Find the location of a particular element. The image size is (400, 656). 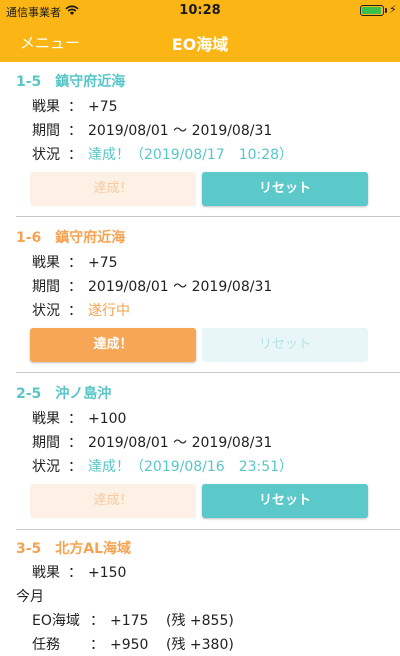

status-row: 状況 ： 達成！（2019/08/16 23:51） is located at coordinates (162, 466).